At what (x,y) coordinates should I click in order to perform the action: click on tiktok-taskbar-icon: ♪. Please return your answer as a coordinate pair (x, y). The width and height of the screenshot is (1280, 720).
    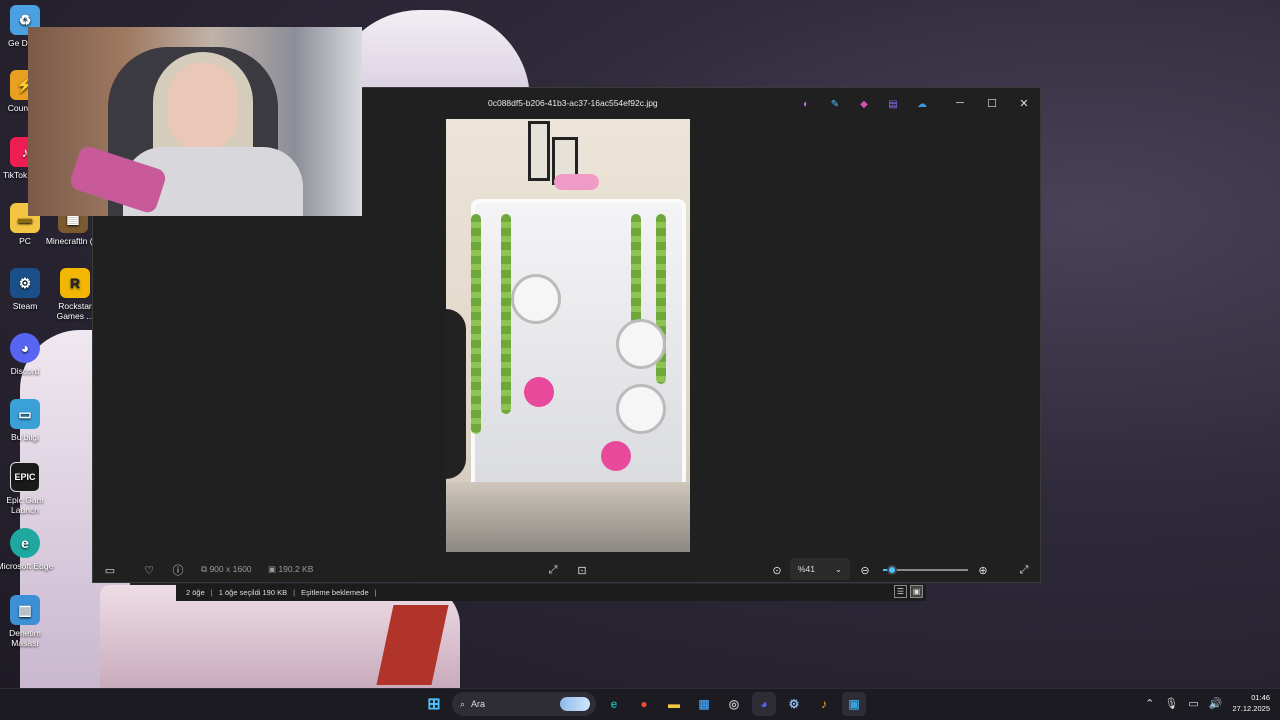
    Looking at the image, I should click on (824, 704).